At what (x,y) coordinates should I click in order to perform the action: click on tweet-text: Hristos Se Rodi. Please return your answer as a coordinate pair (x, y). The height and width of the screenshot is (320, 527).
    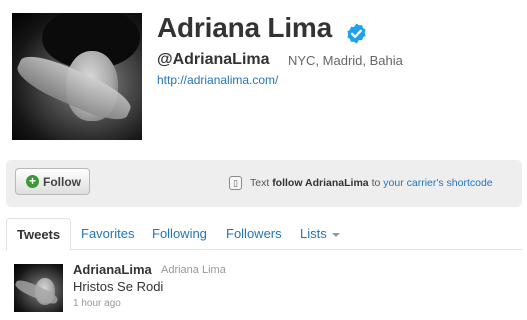
    Looking at the image, I should click on (118, 286).